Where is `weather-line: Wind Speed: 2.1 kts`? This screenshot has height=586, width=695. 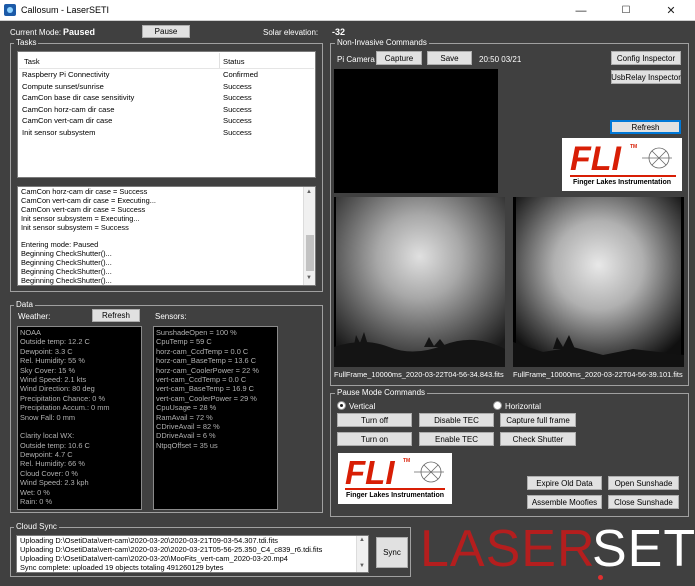 weather-line: Wind Speed: 2.1 kts is located at coordinates (53, 379).